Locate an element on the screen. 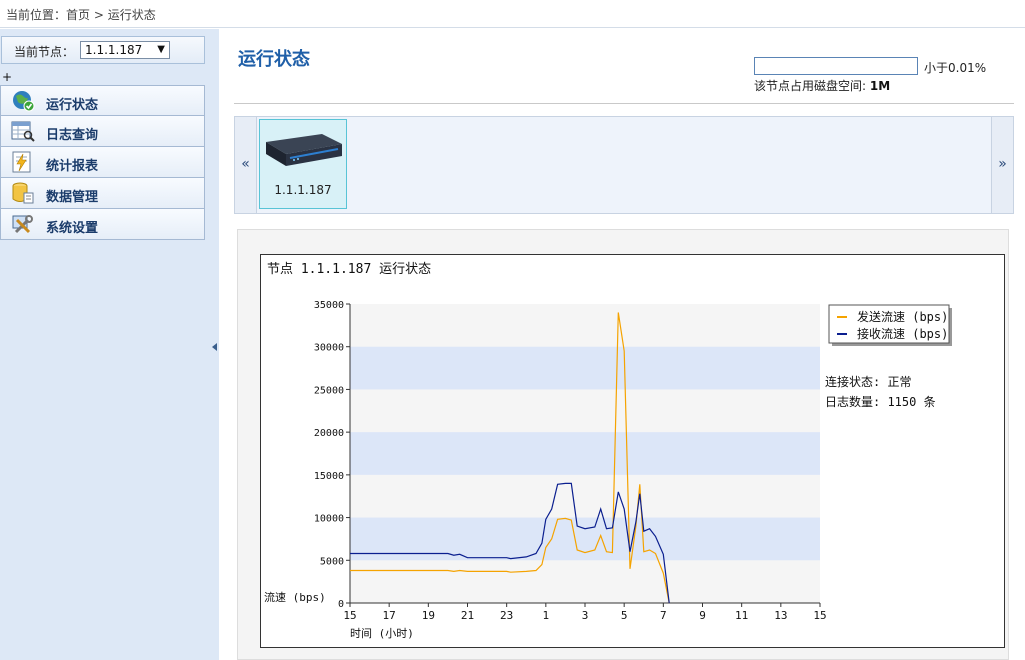 The width and height of the screenshot is (1025, 660). disk-usage-text: 该节点占用磁盘空间: 1M is located at coordinates (822, 85).